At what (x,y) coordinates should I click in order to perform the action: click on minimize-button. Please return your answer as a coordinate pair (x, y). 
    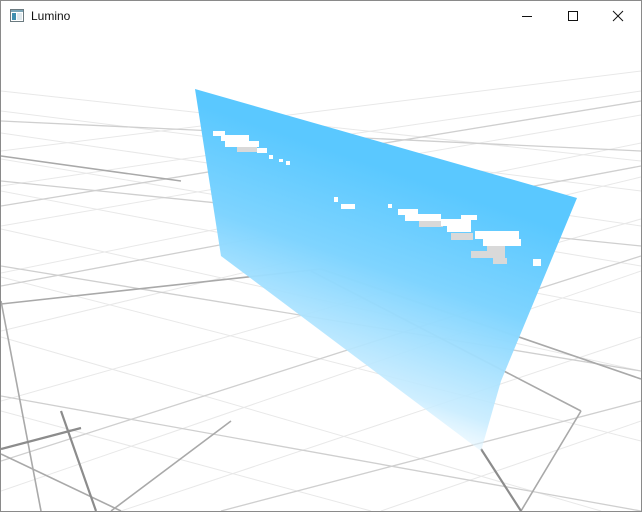
    Looking at the image, I should click on (527, 16).